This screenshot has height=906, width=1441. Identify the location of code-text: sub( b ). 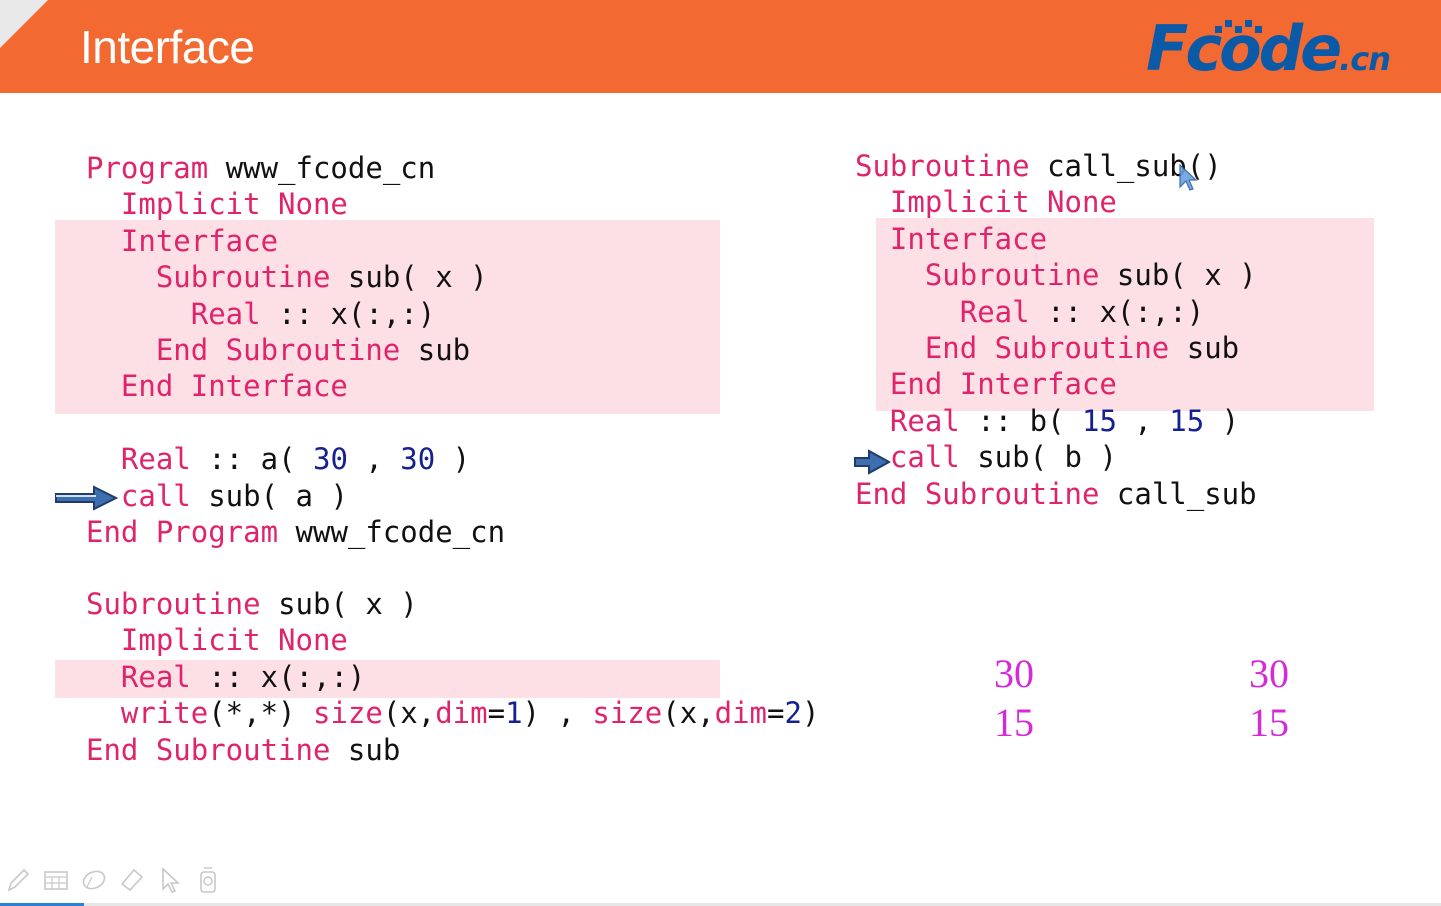
(1038, 457).